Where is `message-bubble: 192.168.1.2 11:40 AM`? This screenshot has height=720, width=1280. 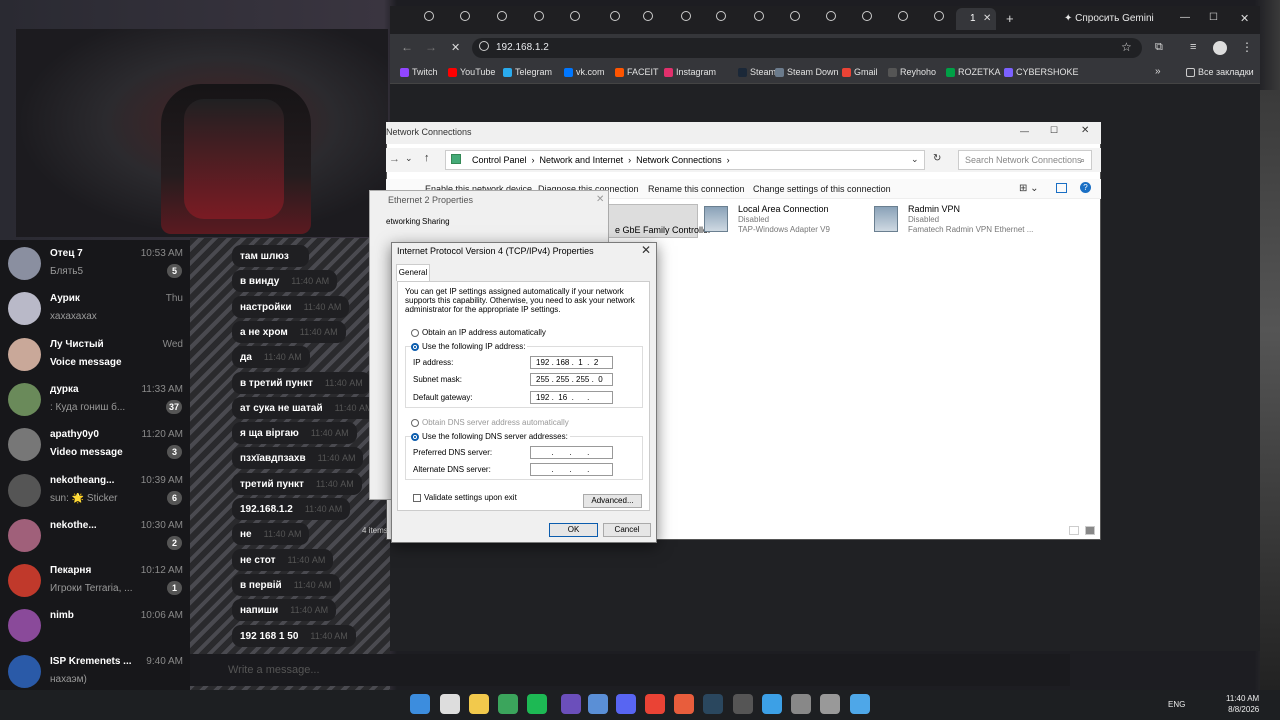 message-bubble: 192.168.1.2 11:40 AM is located at coordinates (291, 509).